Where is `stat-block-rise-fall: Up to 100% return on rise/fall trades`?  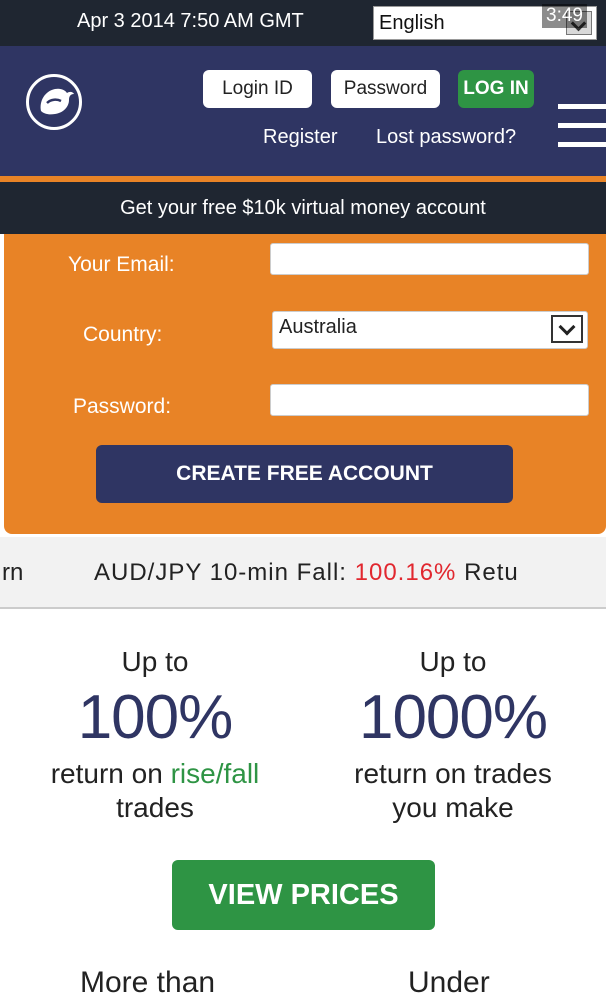
stat-block-rise-fall: Up to 100% return on rise/fall trades is located at coordinates (155, 735).